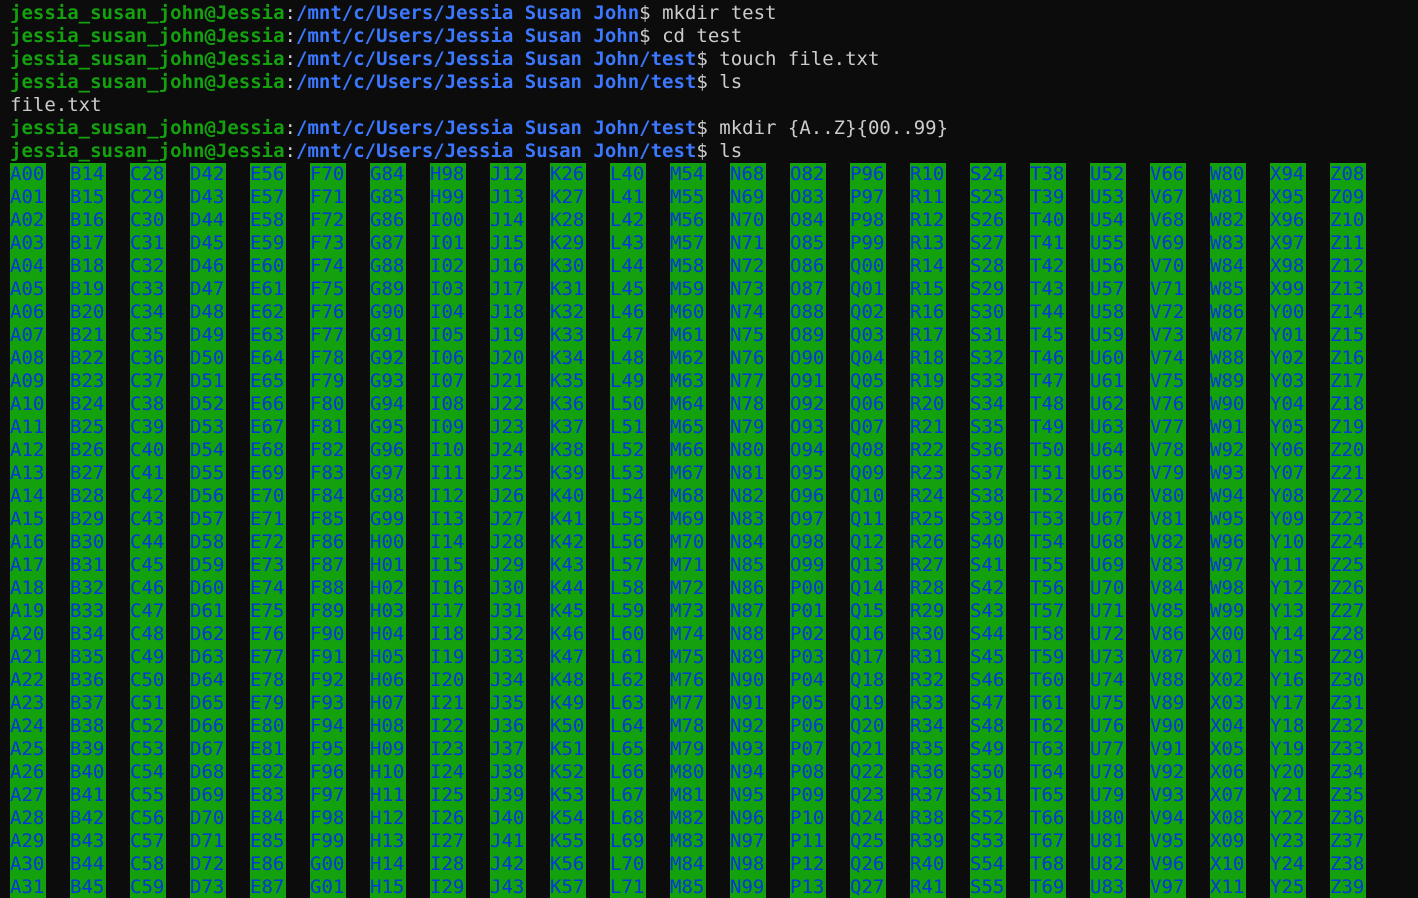  Describe the element at coordinates (448, 197) in the screenshot. I see `directory-entry: H99` at that location.